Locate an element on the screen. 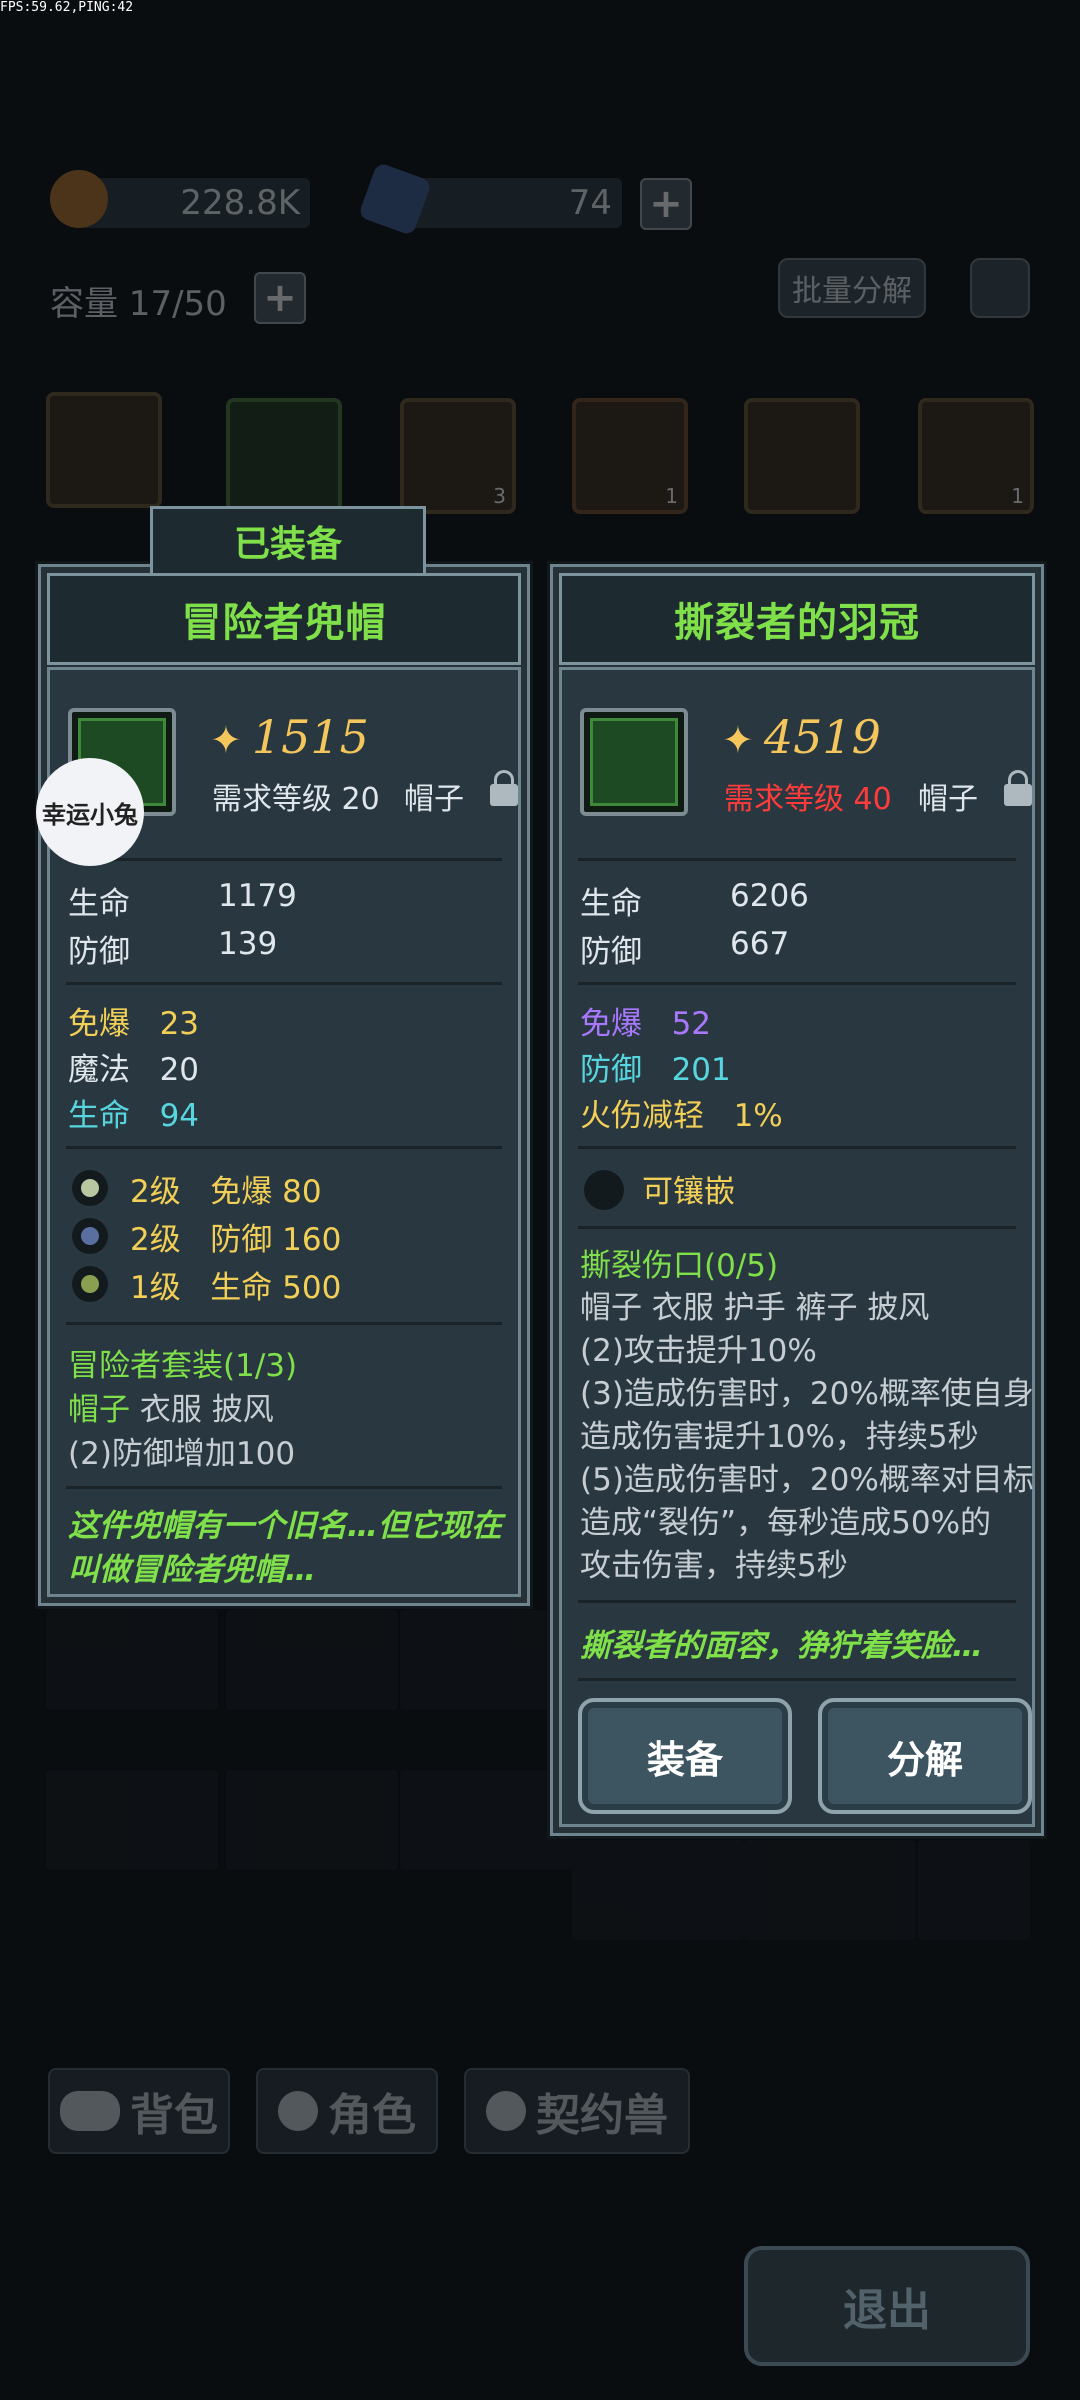  base-stat-value: 6206 is located at coordinates (769, 896).